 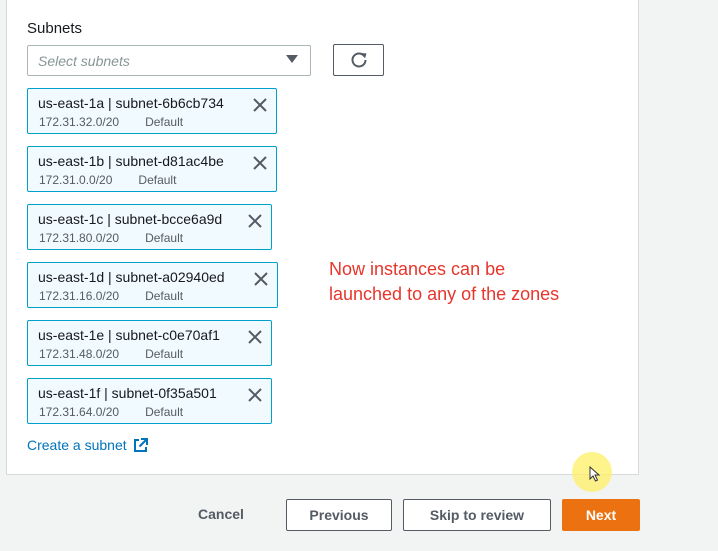 I want to click on subnet-cidr: 172.31.16.0/20, so click(x=79, y=296).